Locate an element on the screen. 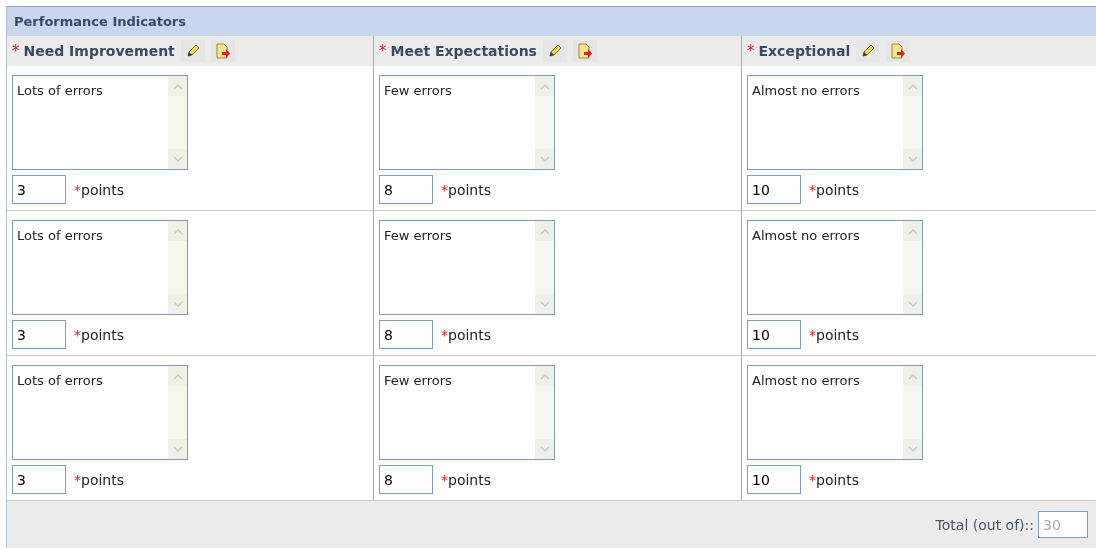 Image resolution: width=1096 pixels, height=550 pixels. column-title: Meet Expectations is located at coordinates (463, 51).